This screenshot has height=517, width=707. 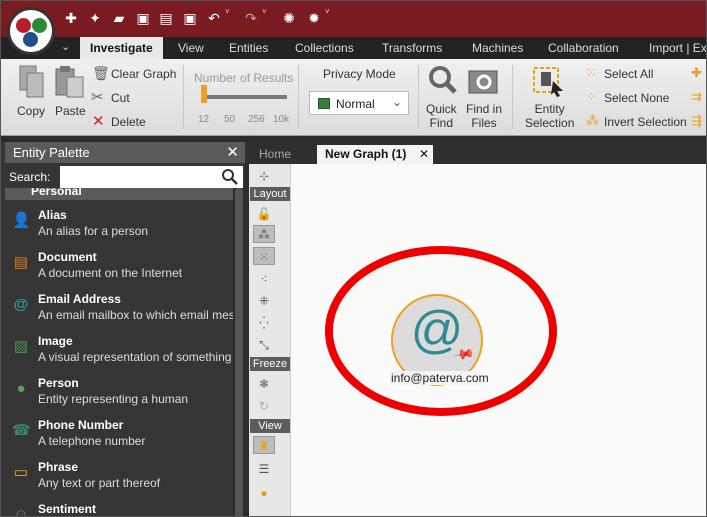 I want to click on entity-description: An alias for a person, so click(x=93, y=231).